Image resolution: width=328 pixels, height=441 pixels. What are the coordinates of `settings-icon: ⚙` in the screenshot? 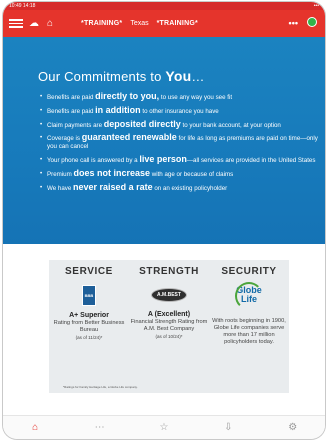 It's located at (293, 428).